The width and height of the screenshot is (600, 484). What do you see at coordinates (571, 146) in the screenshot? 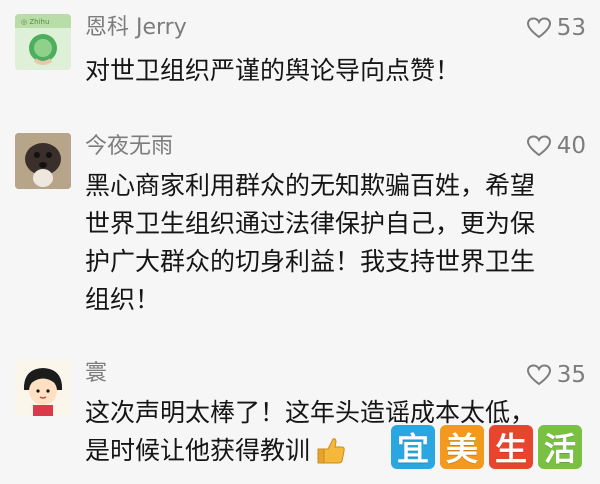
I see `like-count: 40` at bounding box center [571, 146].